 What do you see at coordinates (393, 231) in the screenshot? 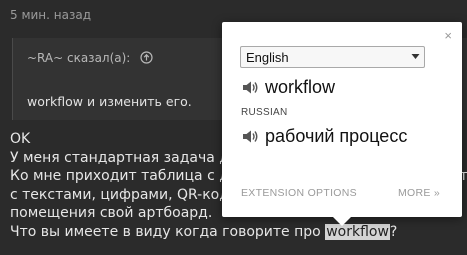
I see `post-line-text: ?` at bounding box center [393, 231].